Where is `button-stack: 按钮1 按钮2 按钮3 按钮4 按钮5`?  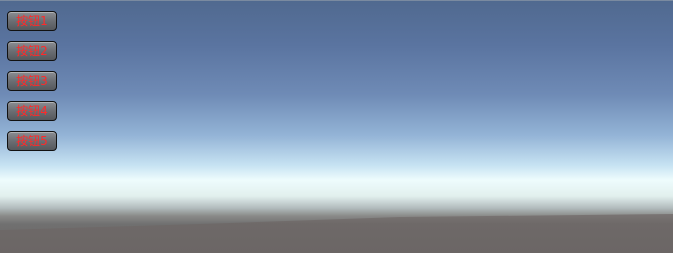
button-stack: 按钮1 按钮2 按钮3 按钮4 按钮5 is located at coordinates (32, 86).